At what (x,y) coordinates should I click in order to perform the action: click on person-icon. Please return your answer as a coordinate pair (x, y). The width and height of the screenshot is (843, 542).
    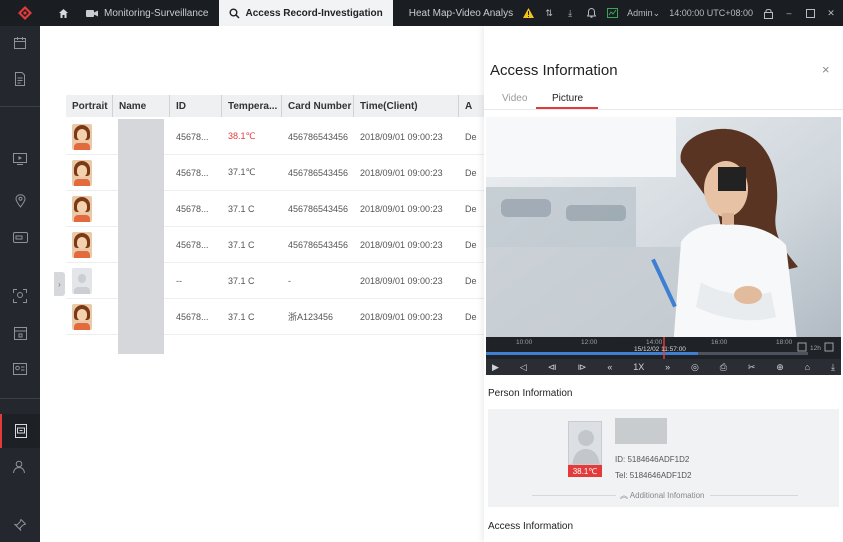
    Looking at the image, I should click on (19, 467).